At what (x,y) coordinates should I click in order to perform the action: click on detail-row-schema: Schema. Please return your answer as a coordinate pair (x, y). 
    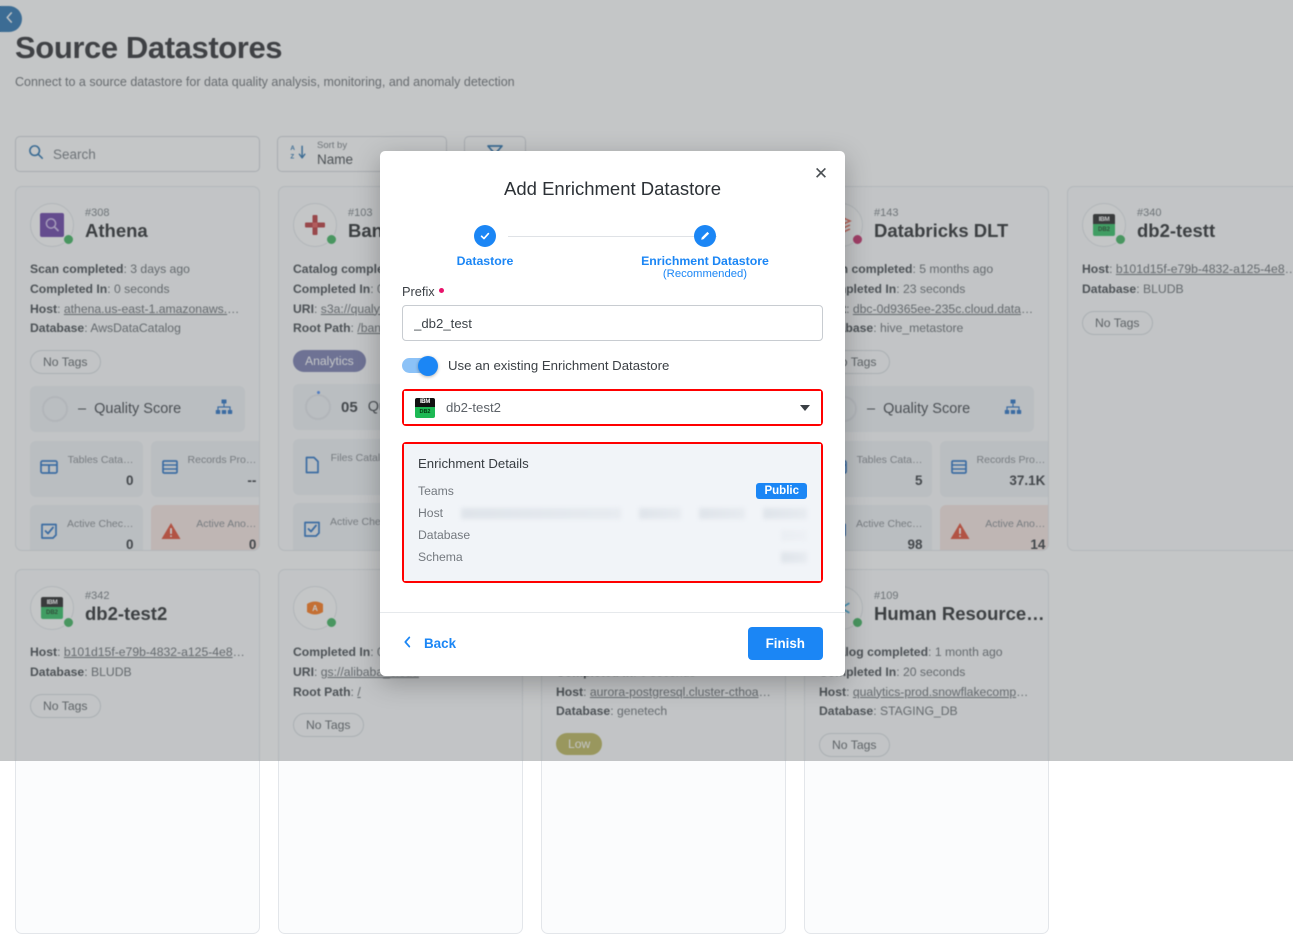
    Looking at the image, I should click on (612, 557).